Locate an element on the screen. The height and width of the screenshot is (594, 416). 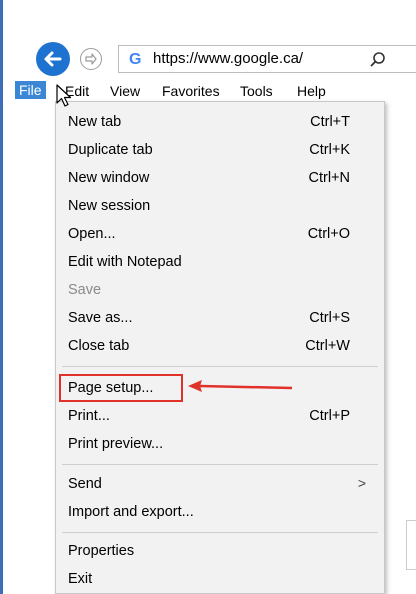
menu-item-label: Exit is located at coordinates (80, 579).